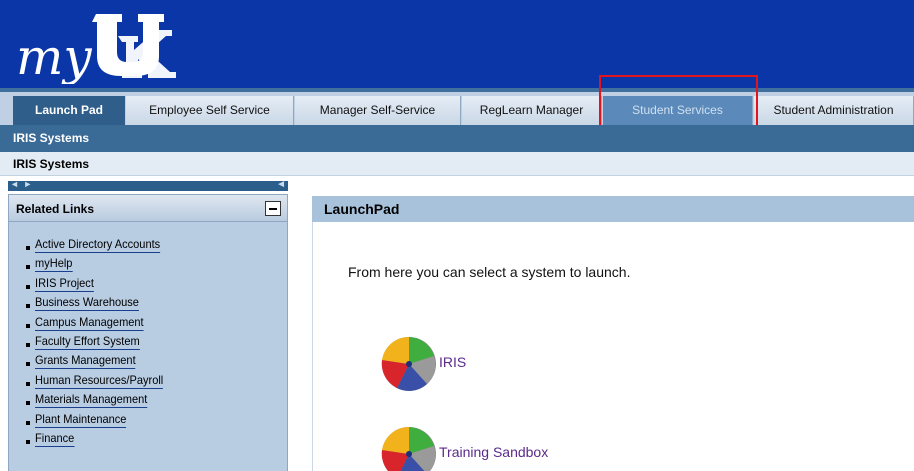 This screenshot has width=914, height=471. What do you see at coordinates (281, 184) in the screenshot?
I see `panel-collapse-icon: ◄` at bounding box center [281, 184].